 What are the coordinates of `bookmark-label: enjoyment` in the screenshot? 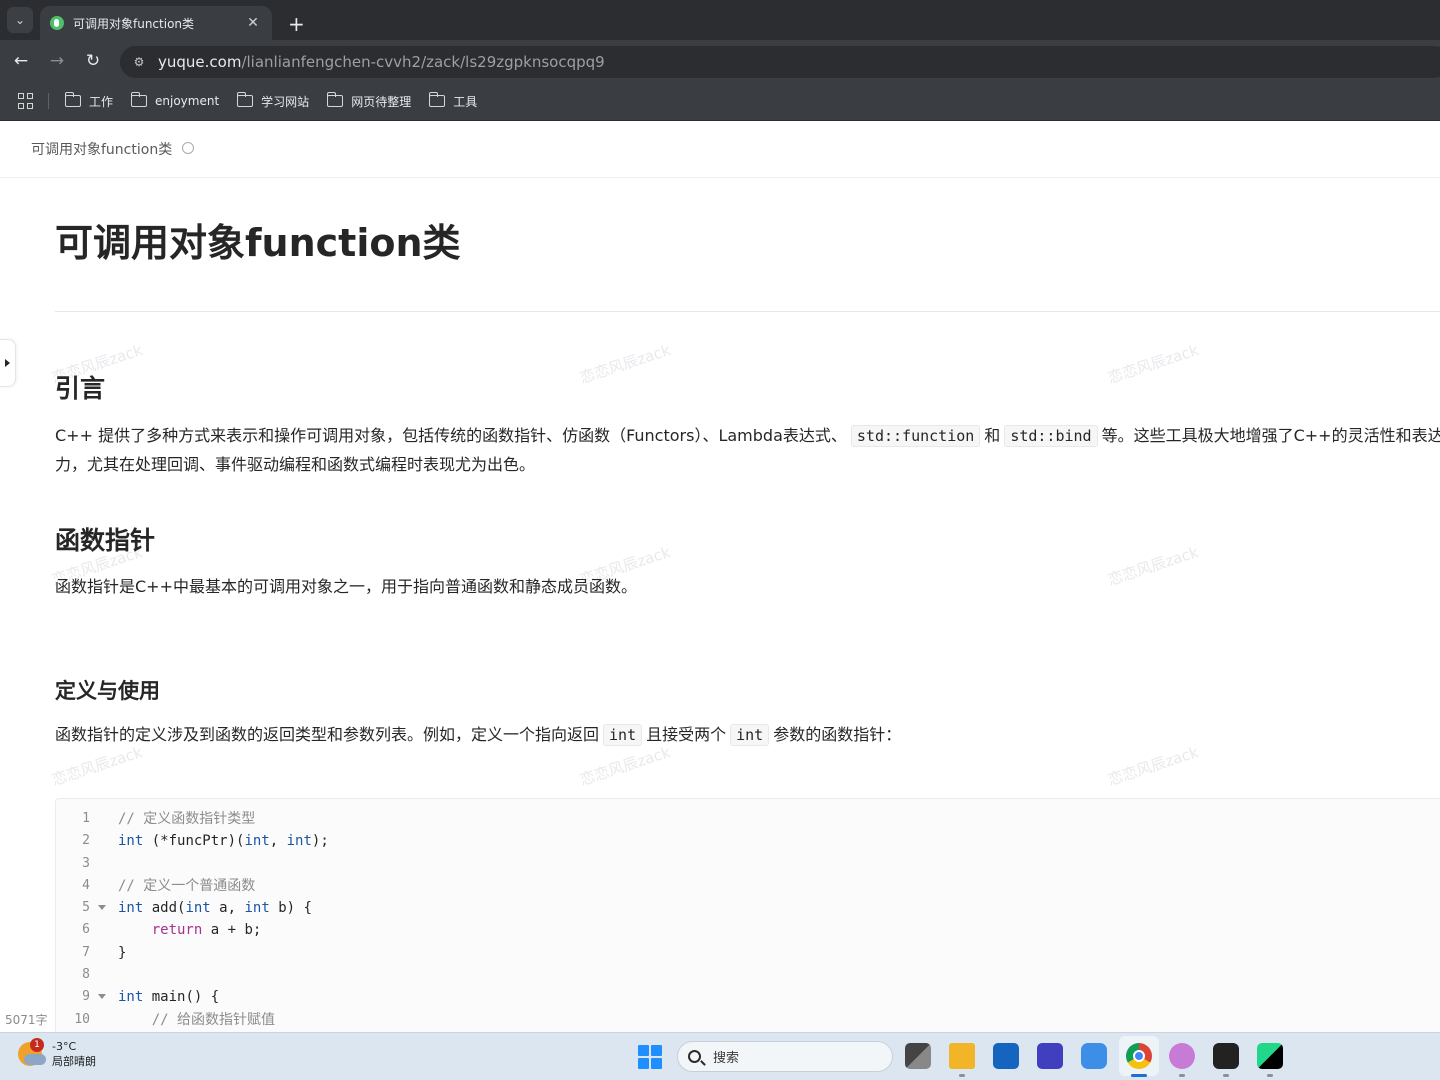 It's located at (187, 101).